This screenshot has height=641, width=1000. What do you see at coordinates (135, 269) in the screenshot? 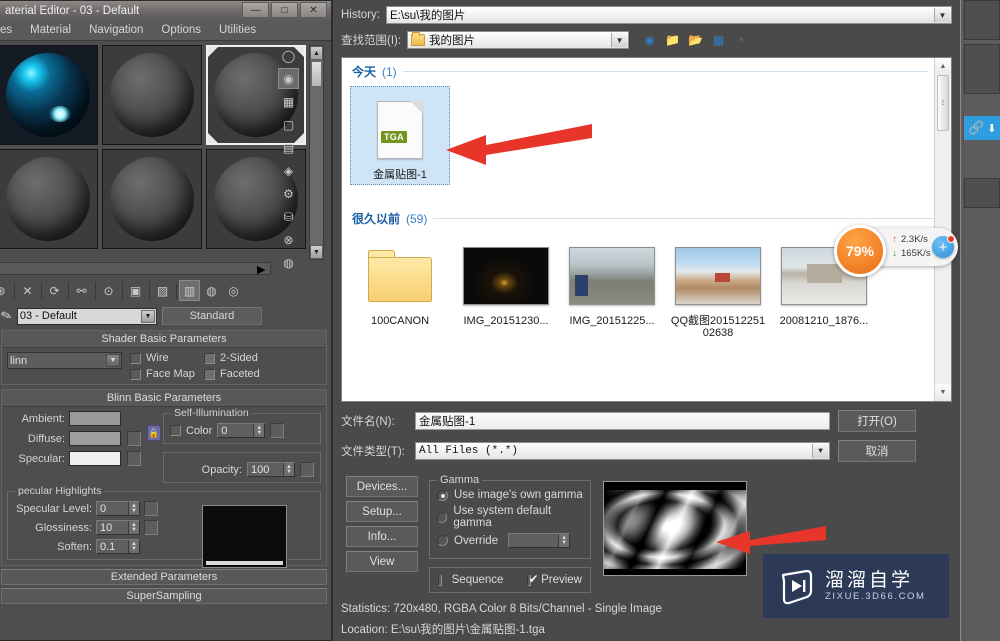
I see `slots-horizontal-scrollbar: ▶` at bounding box center [135, 269].